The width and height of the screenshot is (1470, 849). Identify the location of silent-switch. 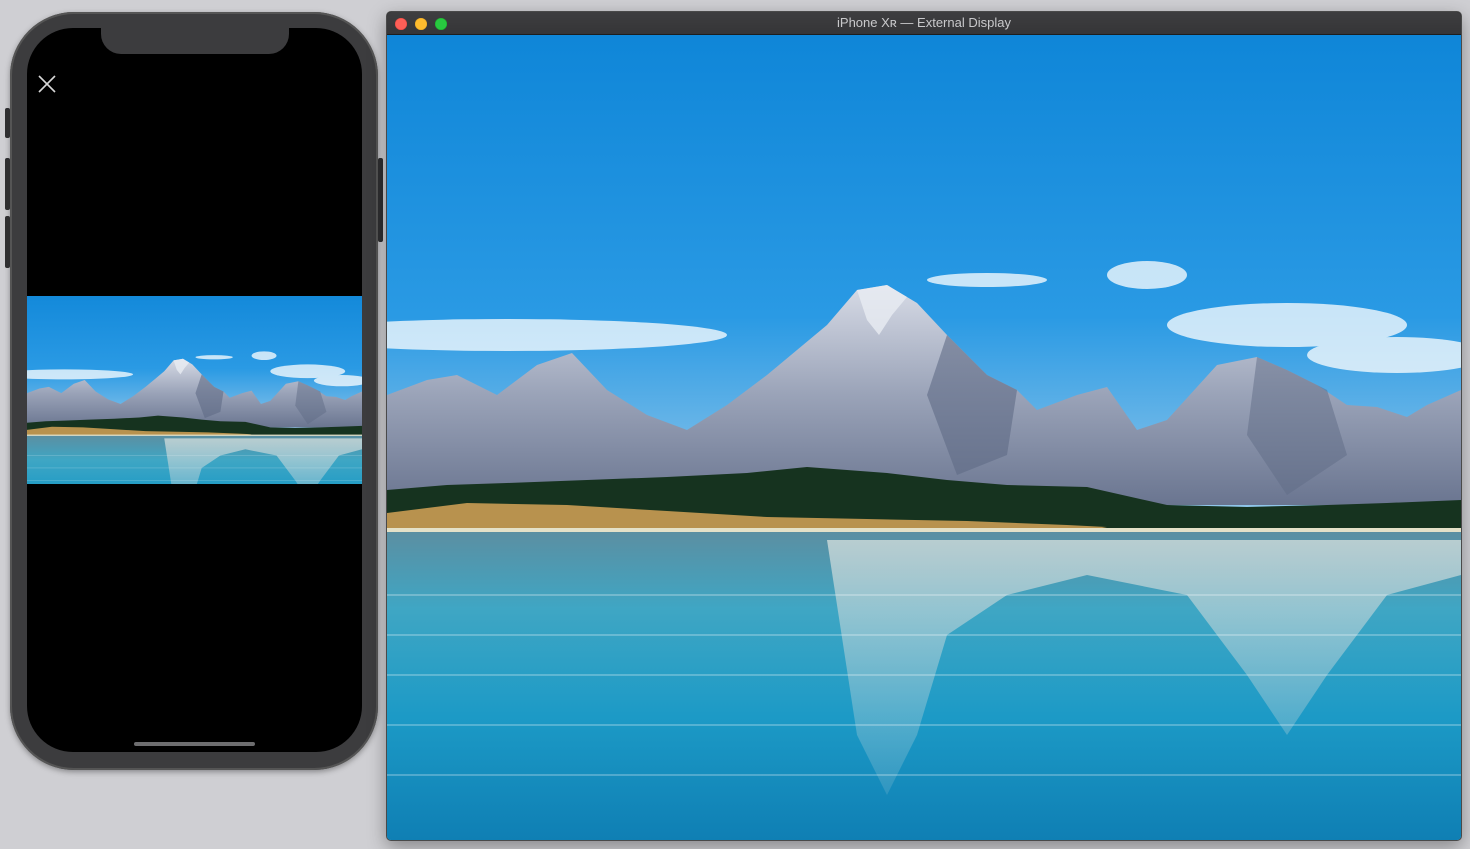
(7, 123).